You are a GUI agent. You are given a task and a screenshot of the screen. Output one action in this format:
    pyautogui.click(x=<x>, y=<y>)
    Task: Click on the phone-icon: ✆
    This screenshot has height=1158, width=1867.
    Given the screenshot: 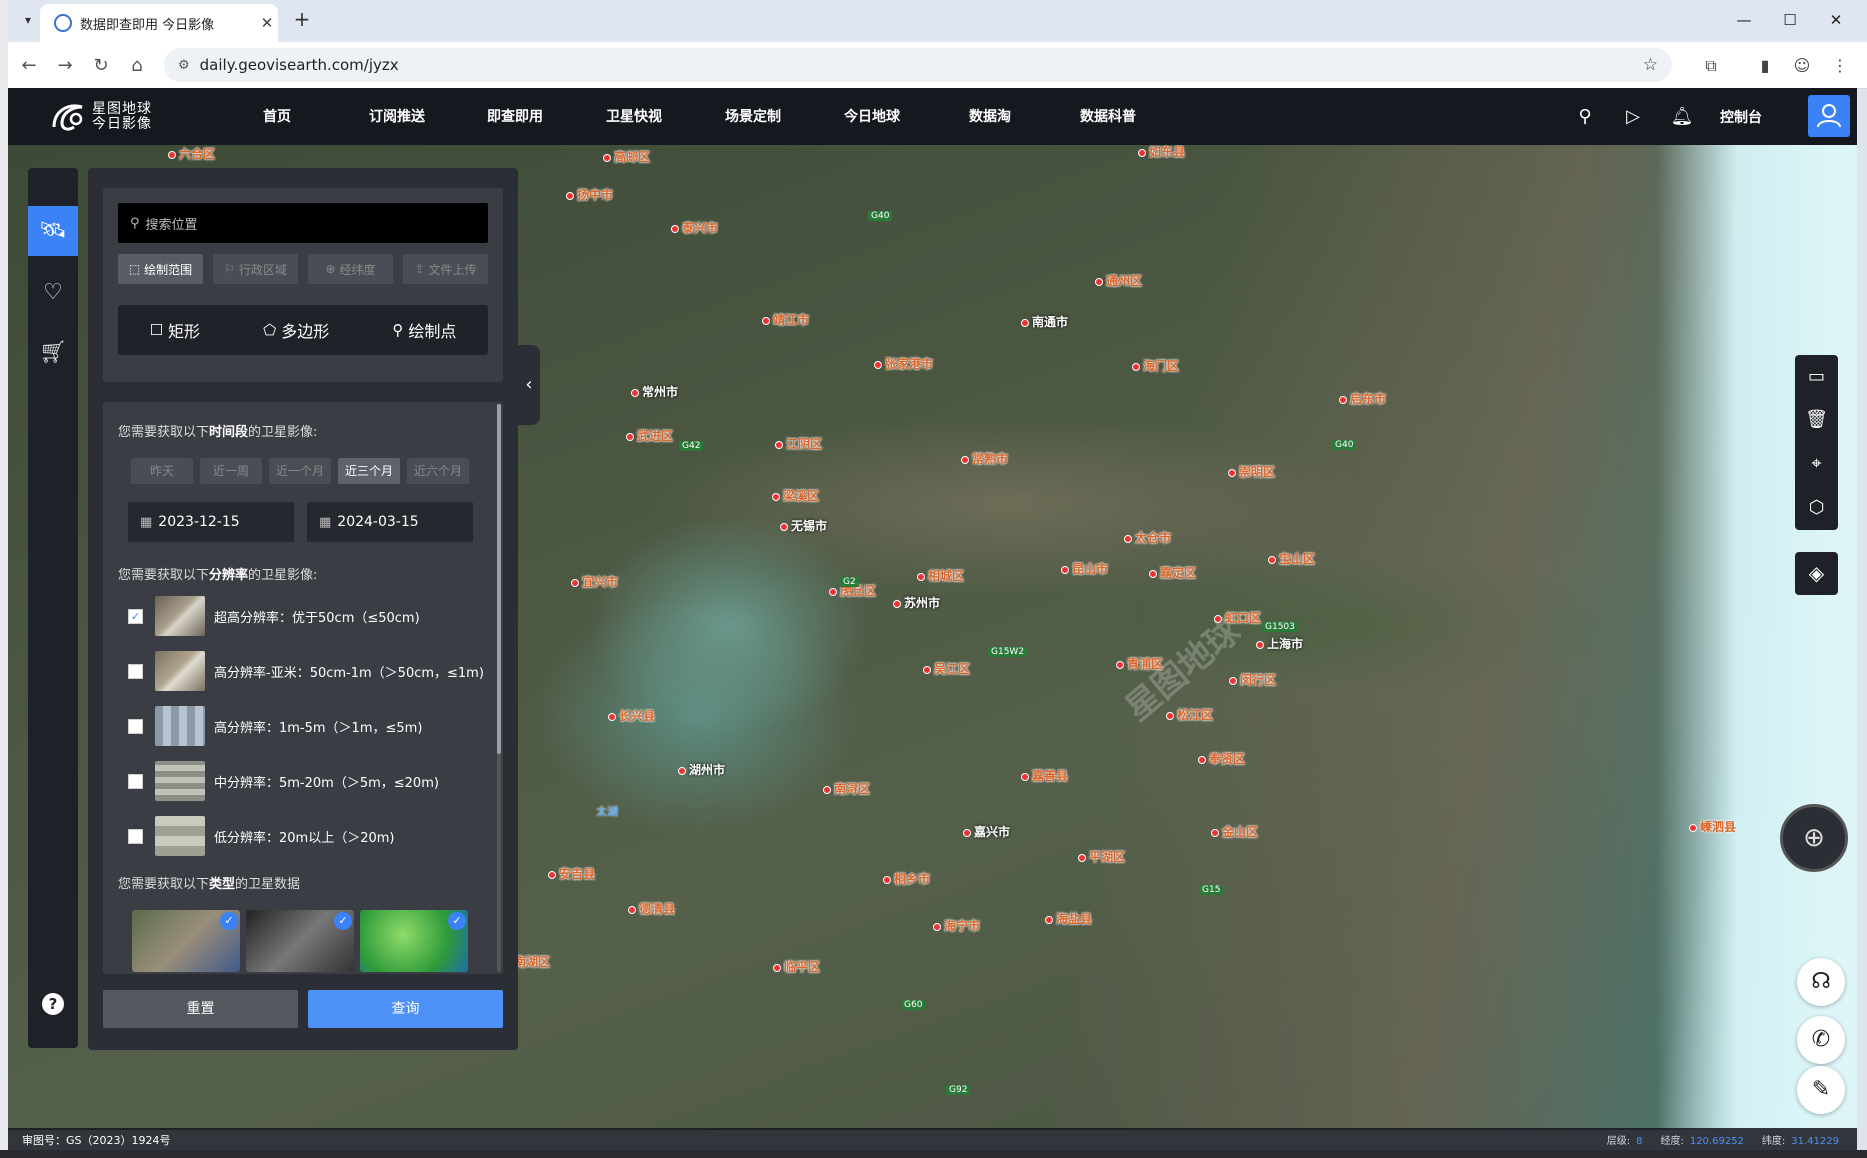 What is the action you would take?
    pyautogui.click(x=1821, y=1040)
    